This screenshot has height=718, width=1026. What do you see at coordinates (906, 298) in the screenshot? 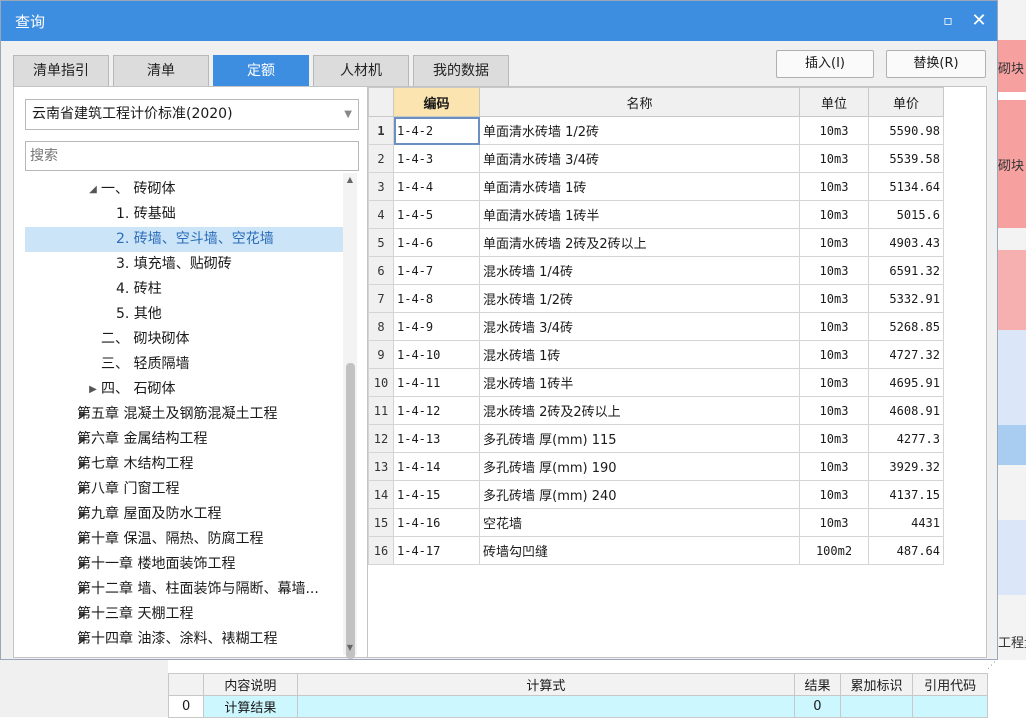
I see `grid-cell-price: 5332.91` at bounding box center [906, 298].